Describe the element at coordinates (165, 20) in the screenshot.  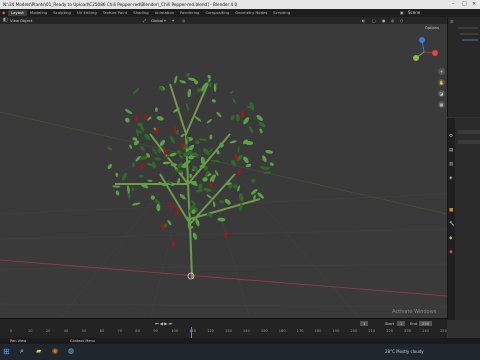
I see `chevron-down-icon: ▾` at that location.